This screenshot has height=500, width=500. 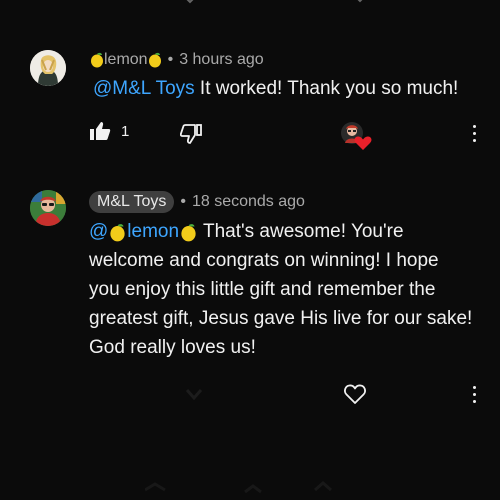 What do you see at coordinates (125, 131) in the screenshot?
I see `like-count: 1` at bounding box center [125, 131].